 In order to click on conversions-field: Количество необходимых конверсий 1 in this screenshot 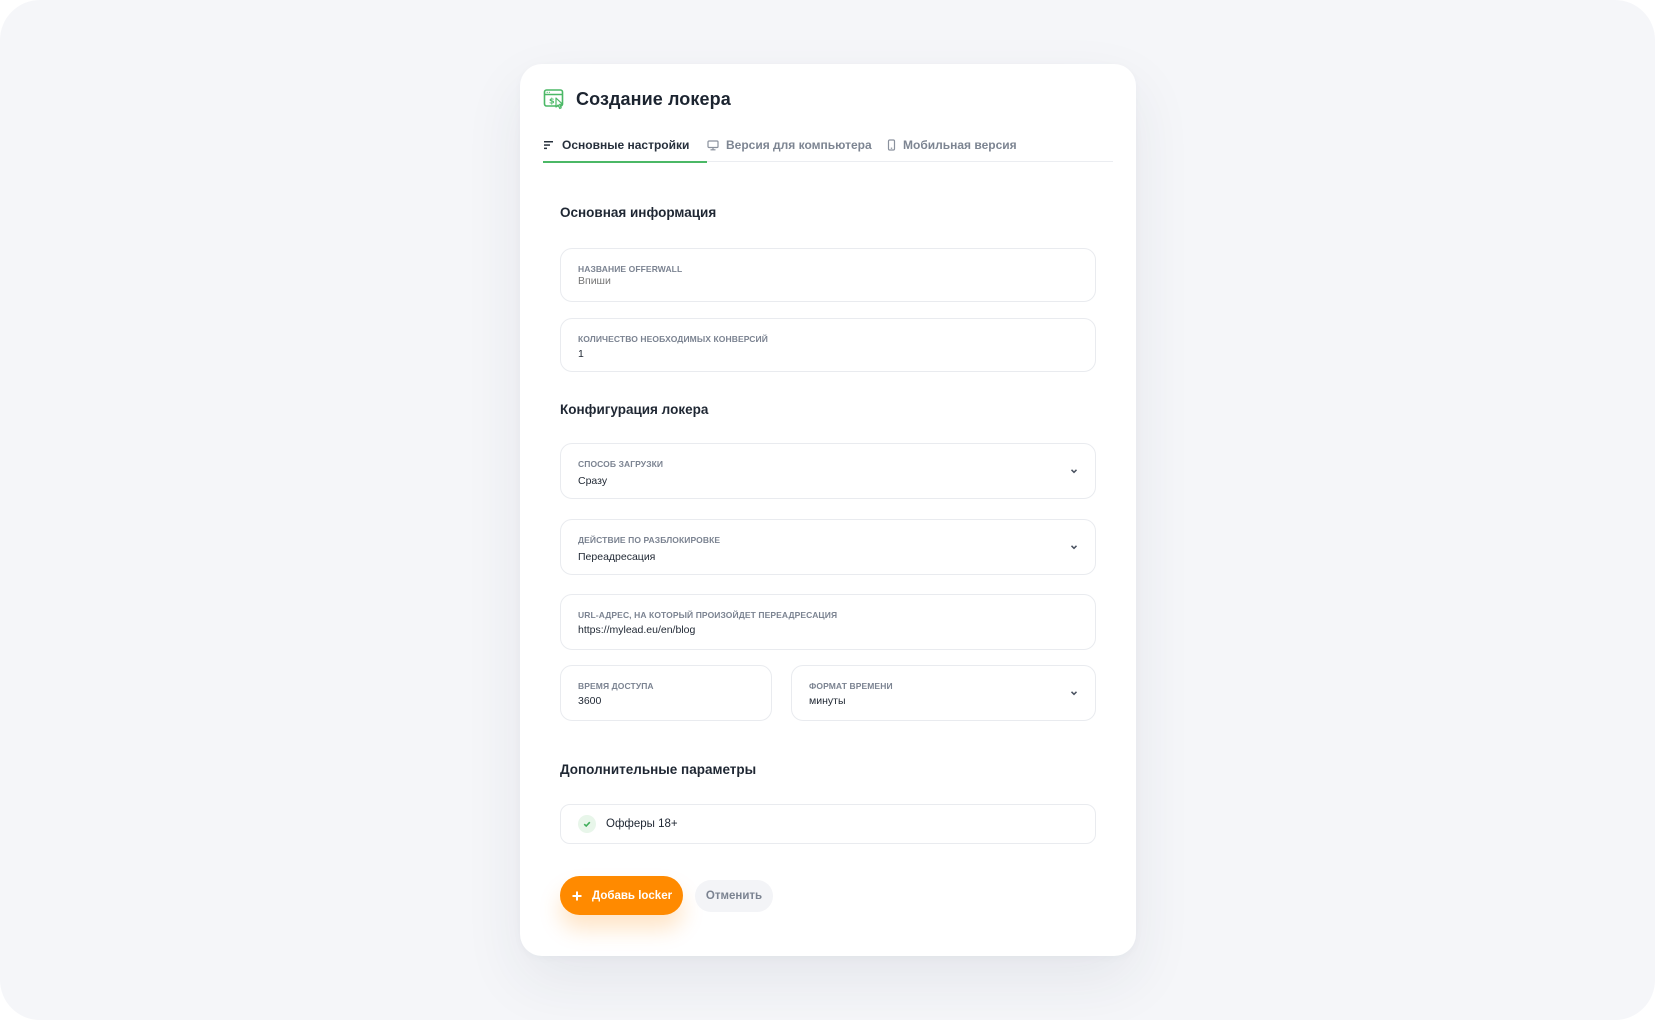, I will do `click(828, 345)`.